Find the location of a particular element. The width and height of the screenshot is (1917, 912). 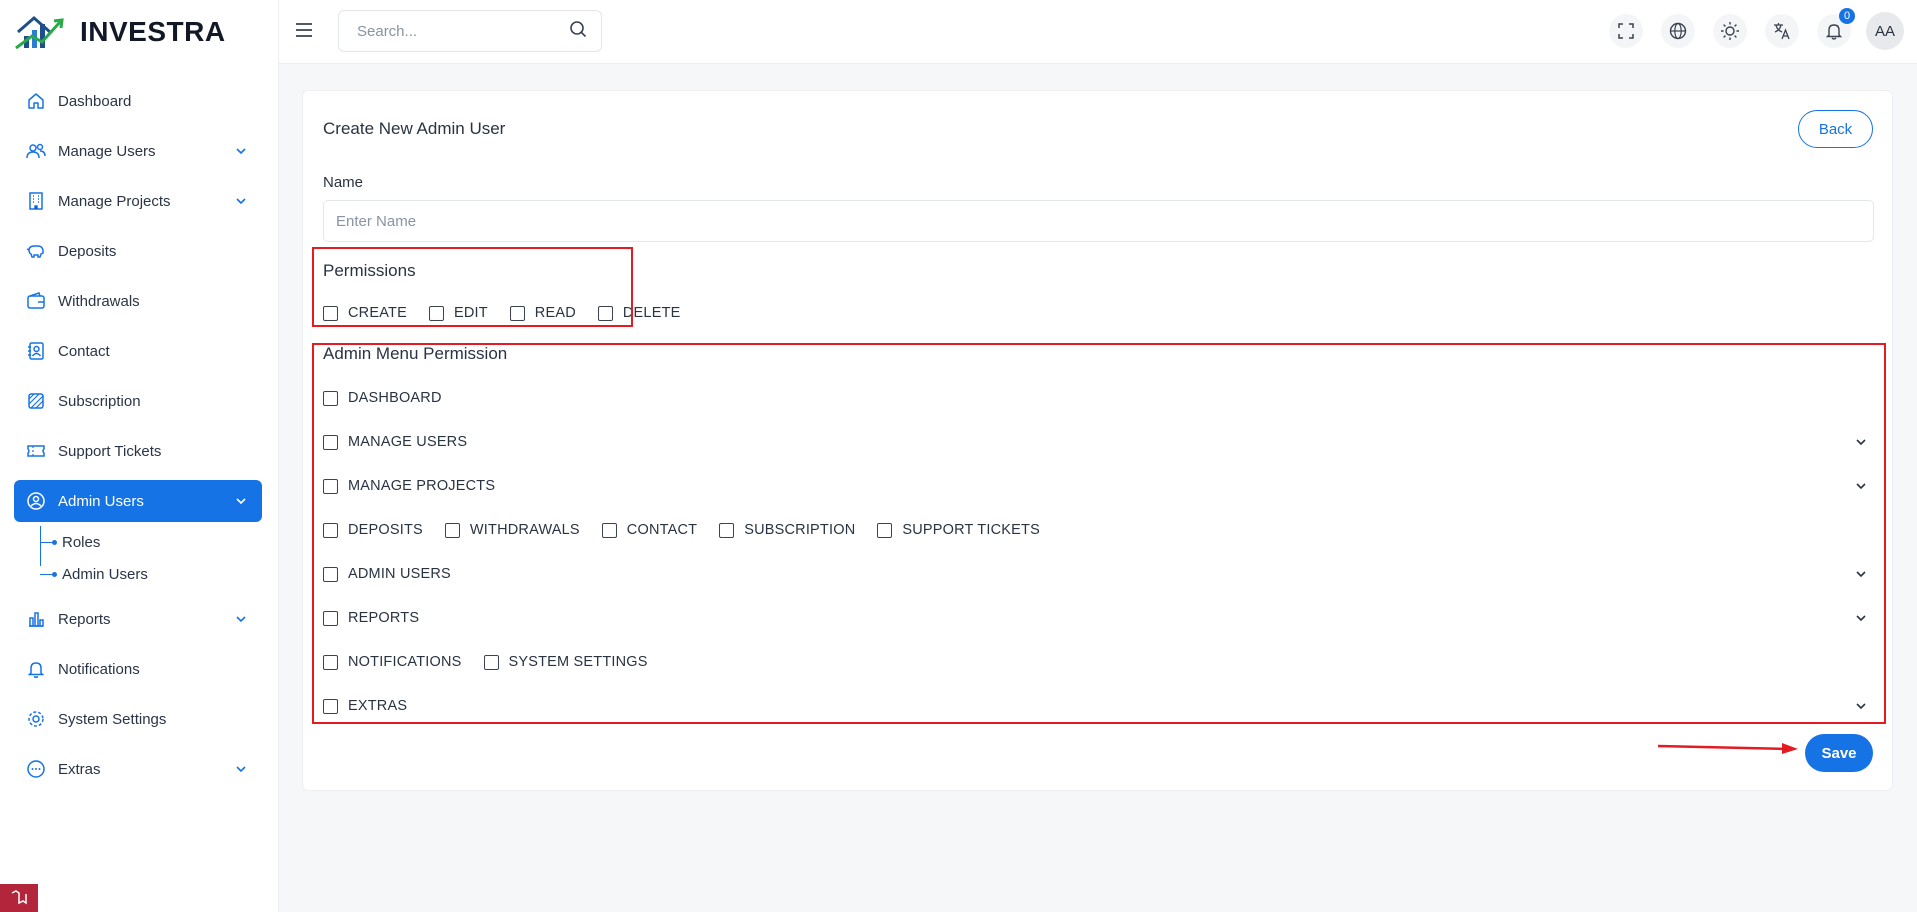

submenu-item-roles: Roles is located at coordinates (151, 542).